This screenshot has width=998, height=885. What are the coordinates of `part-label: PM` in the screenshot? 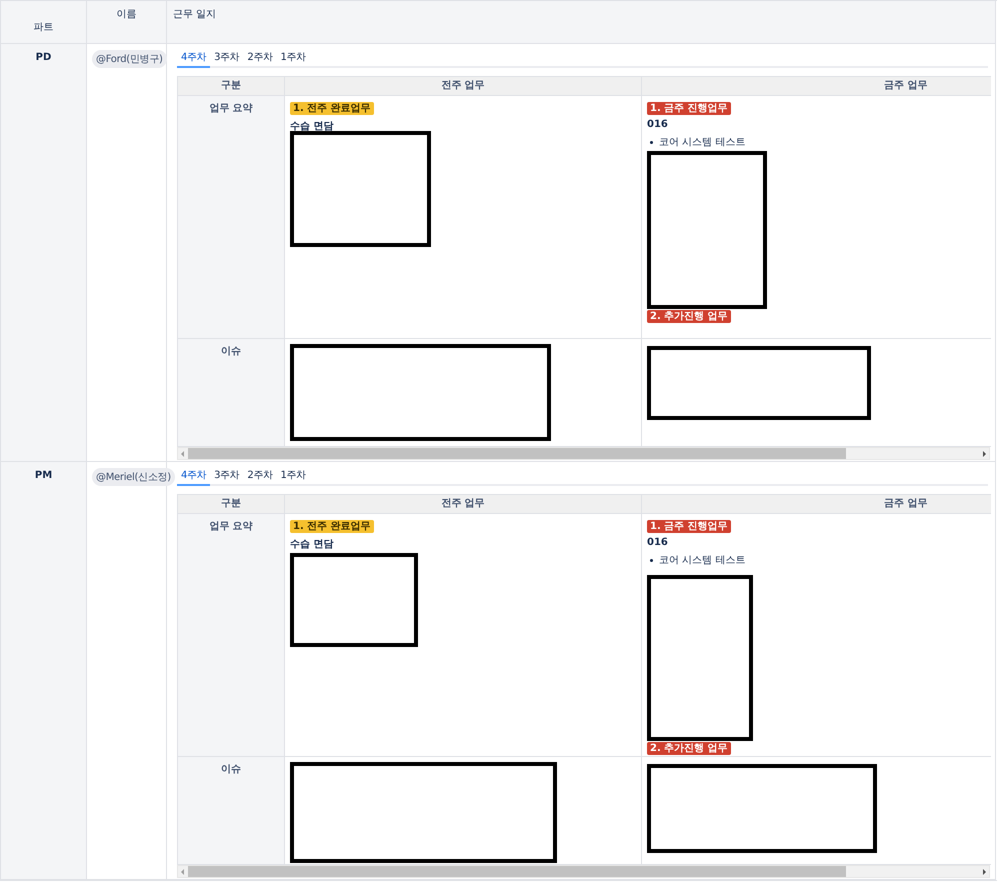 It's located at (43, 475).